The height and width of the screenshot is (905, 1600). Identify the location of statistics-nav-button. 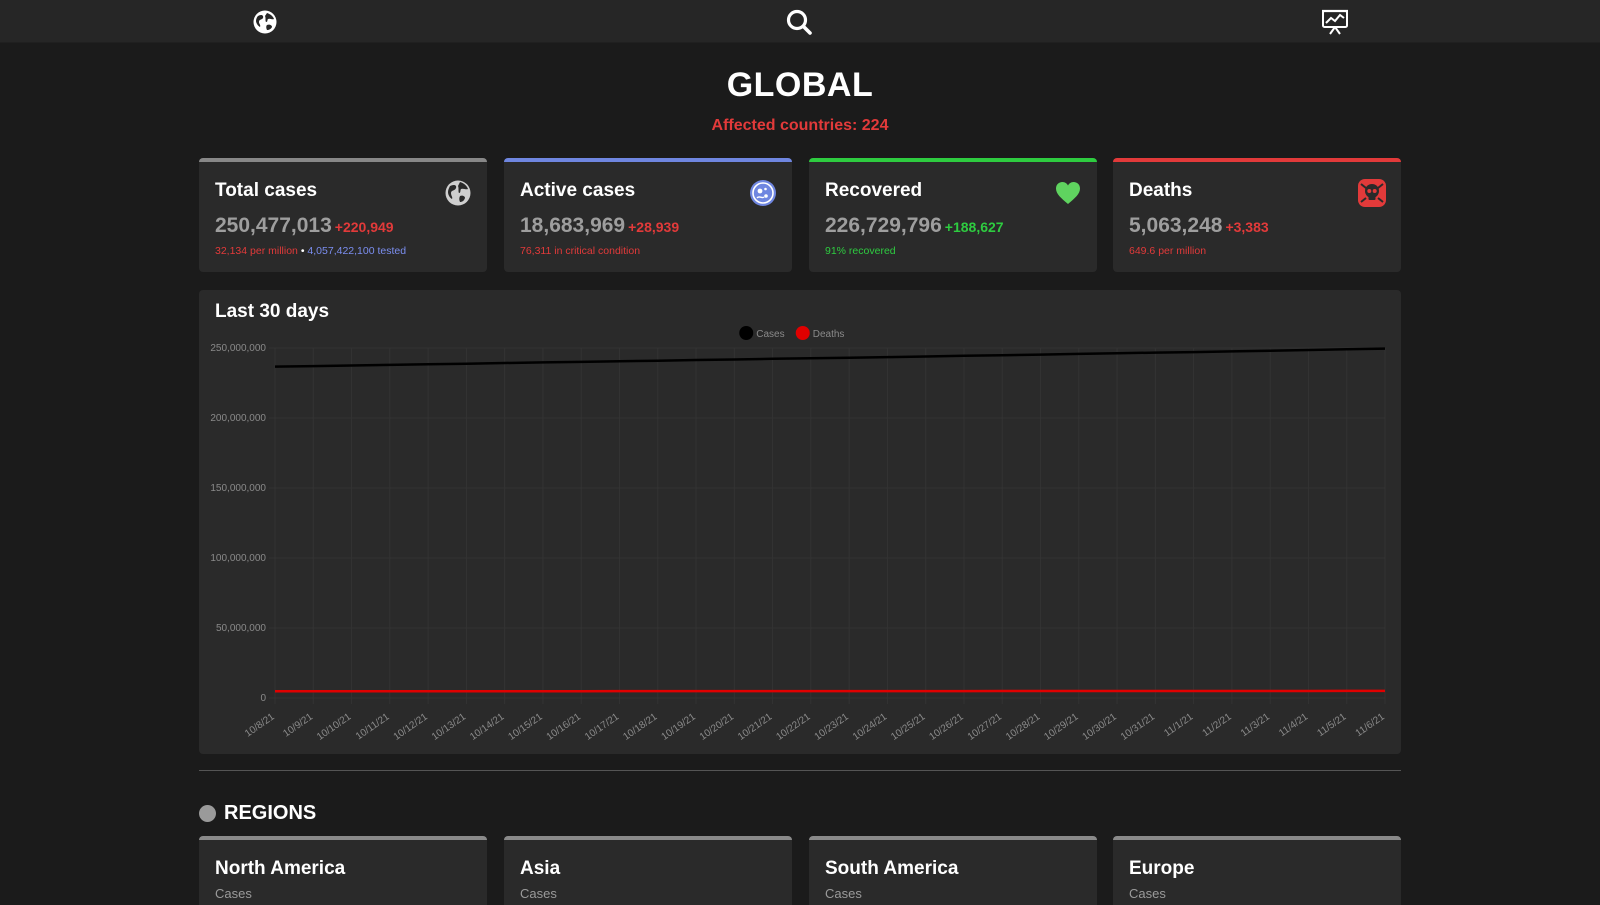
(1335, 21).